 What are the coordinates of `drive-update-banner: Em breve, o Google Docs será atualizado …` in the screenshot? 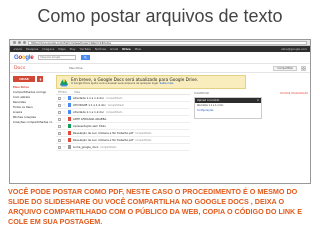 It's located at (151, 82).